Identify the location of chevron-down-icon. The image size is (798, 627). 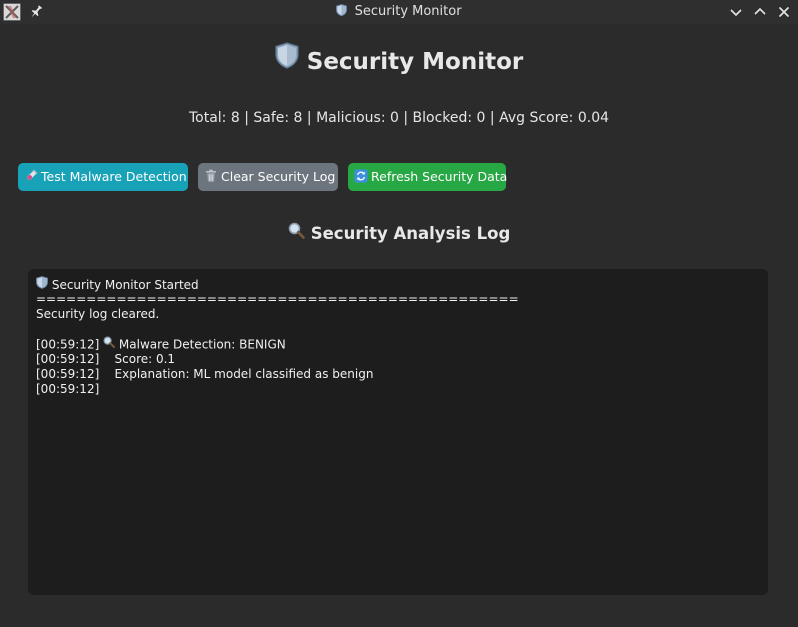
(736, 13).